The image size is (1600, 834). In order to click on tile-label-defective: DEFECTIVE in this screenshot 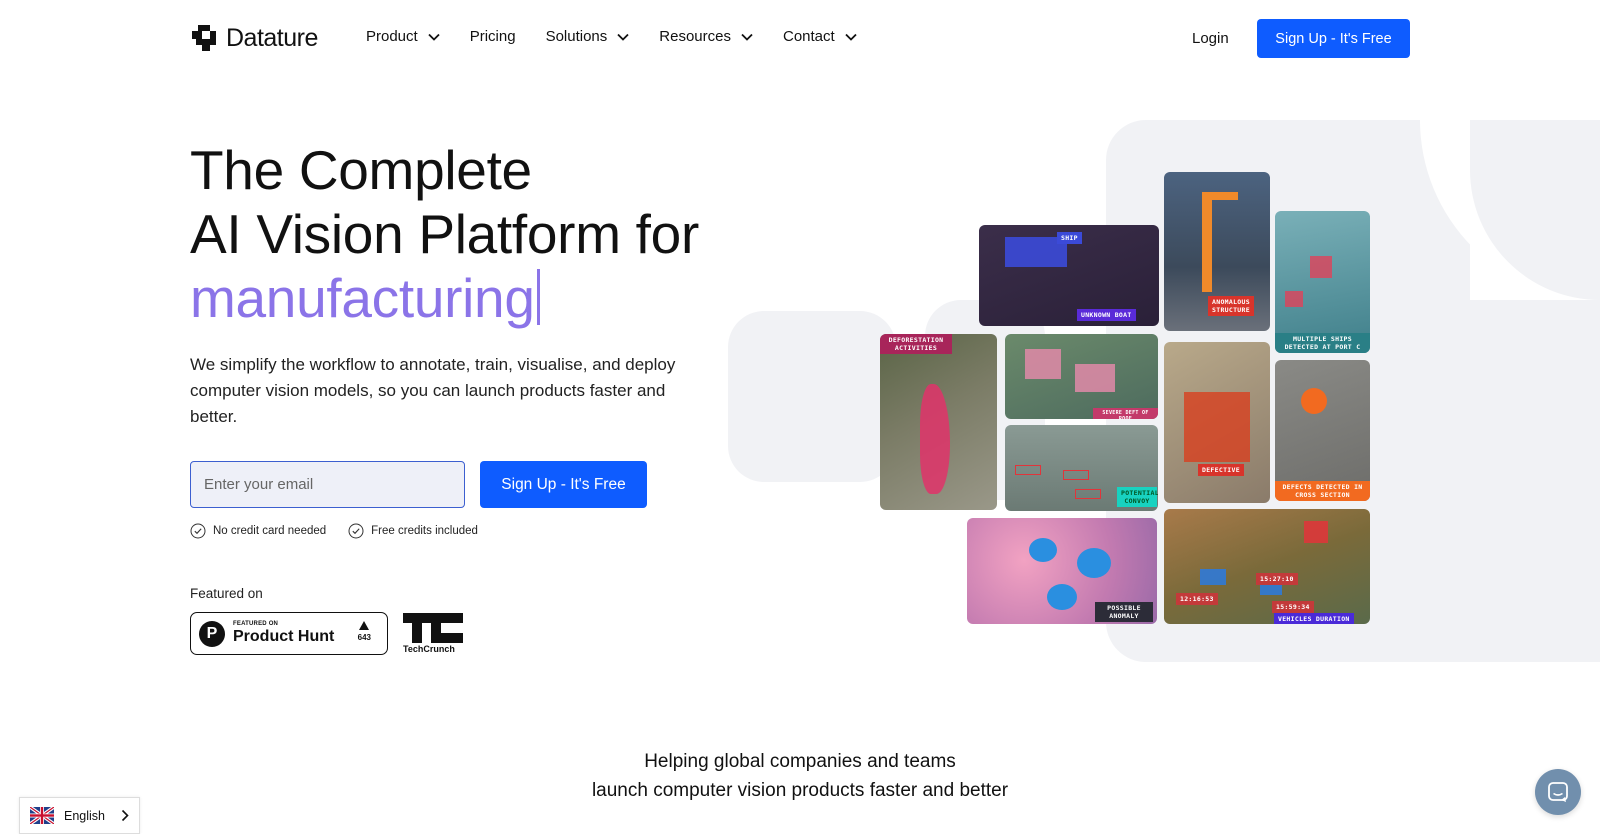, I will do `click(1221, 470)`.